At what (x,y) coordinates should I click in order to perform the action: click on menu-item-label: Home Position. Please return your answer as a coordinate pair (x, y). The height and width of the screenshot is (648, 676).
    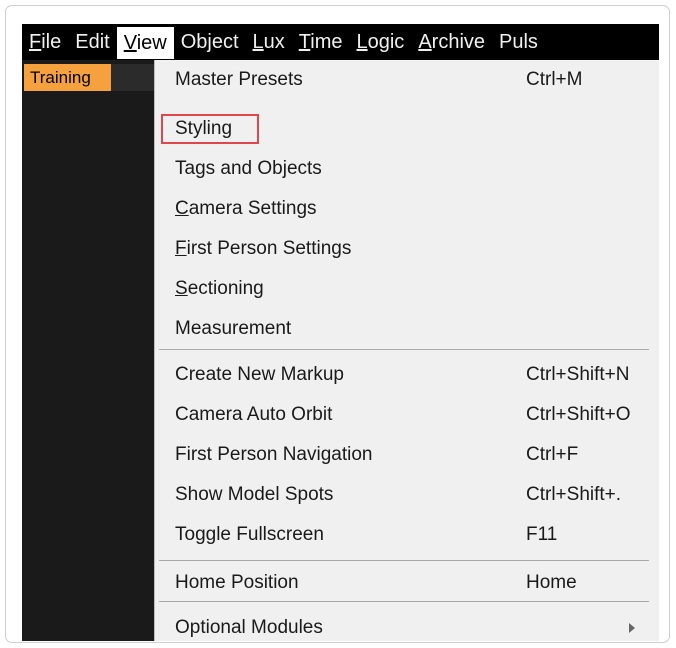
    Looking at the image, I should click on (237, 583).